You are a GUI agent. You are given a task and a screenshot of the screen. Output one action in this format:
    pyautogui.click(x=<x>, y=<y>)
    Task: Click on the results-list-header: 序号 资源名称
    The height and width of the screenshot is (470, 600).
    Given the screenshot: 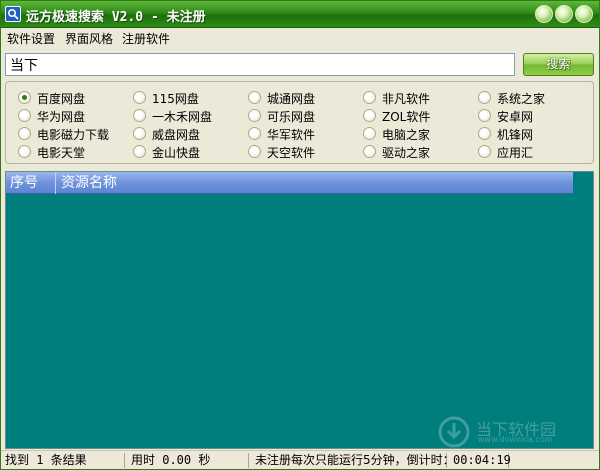 What is the action you would take?
    pyautogui.click(x=289, y=183)
    